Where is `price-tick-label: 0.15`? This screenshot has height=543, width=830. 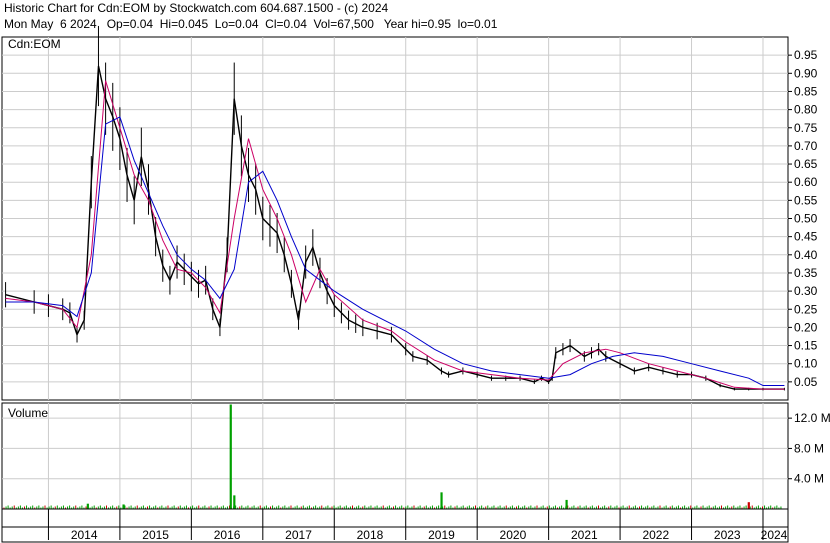 price-tick-label: 0.15 is located at coordinates (806, 346).